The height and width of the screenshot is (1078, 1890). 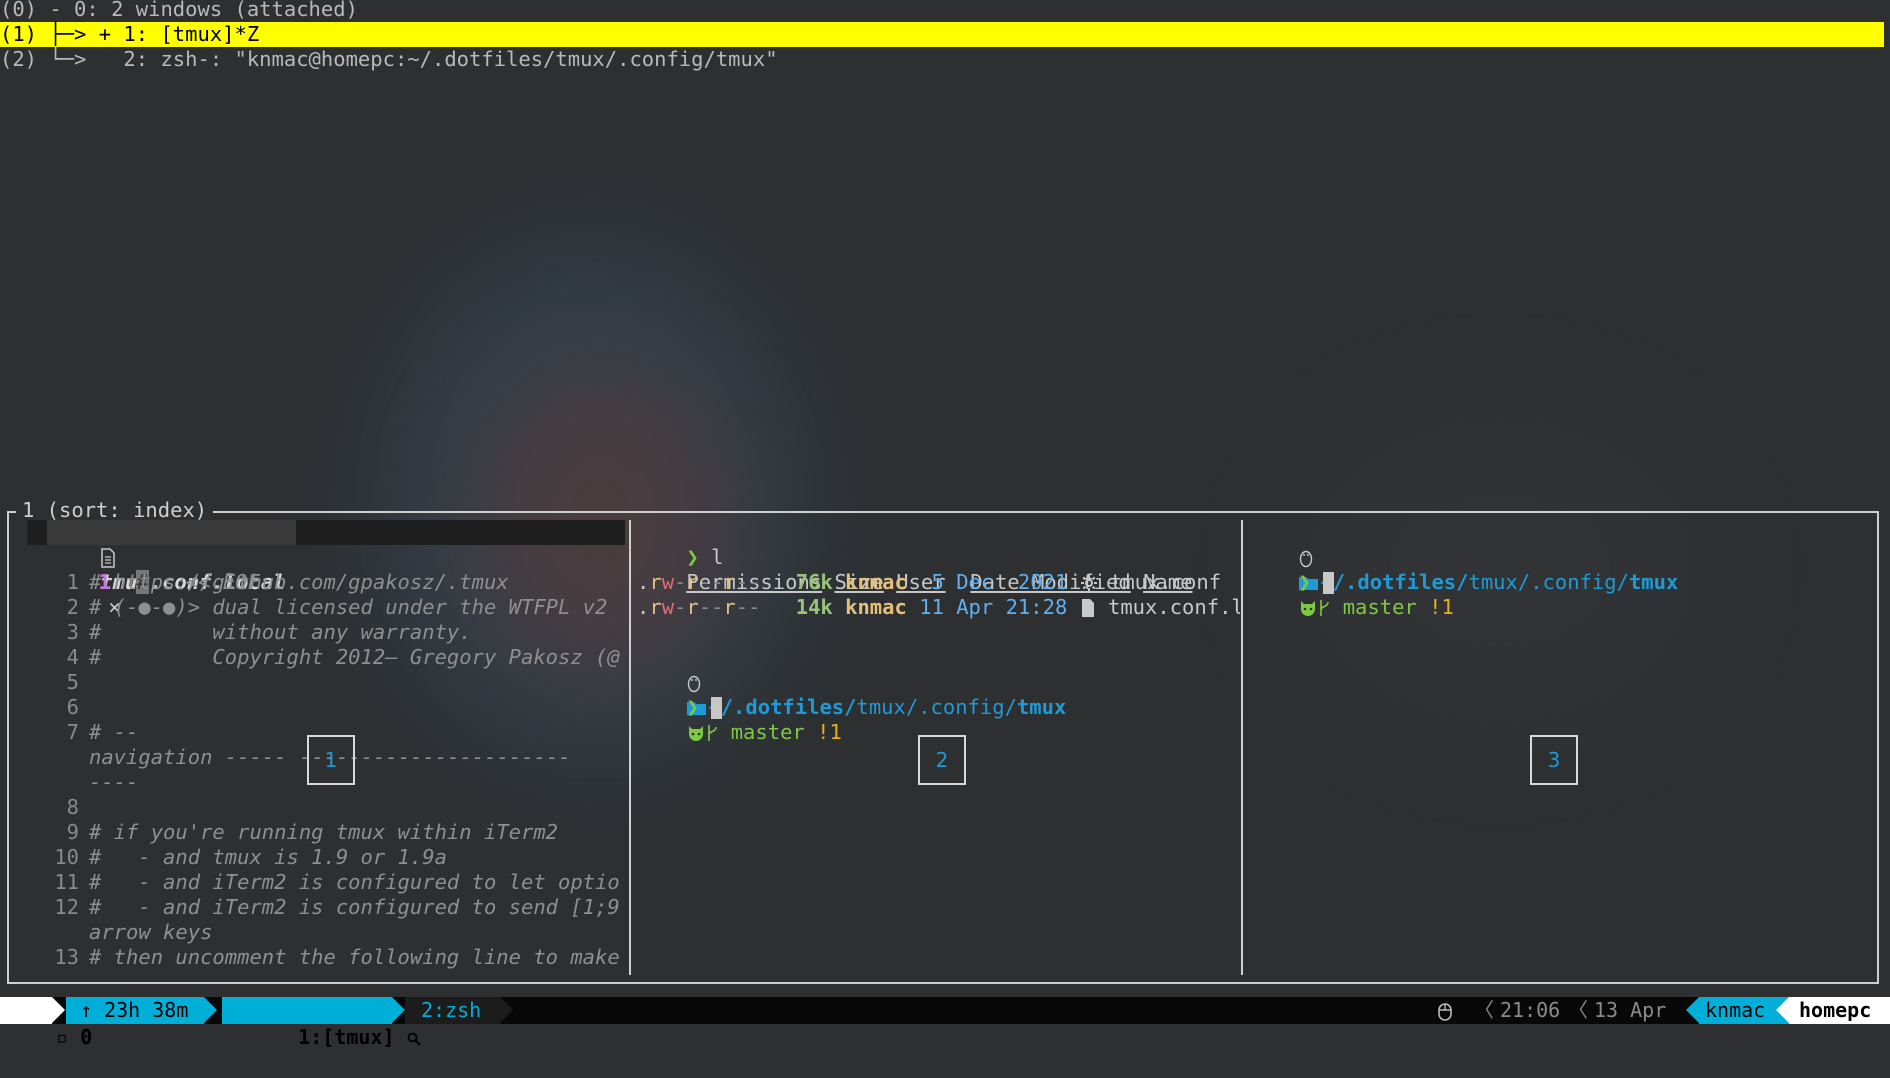 What do you see at coordinates (876, 582) in the screenshot?
I see `file-user: knmac` at bounding box center [876, 582].